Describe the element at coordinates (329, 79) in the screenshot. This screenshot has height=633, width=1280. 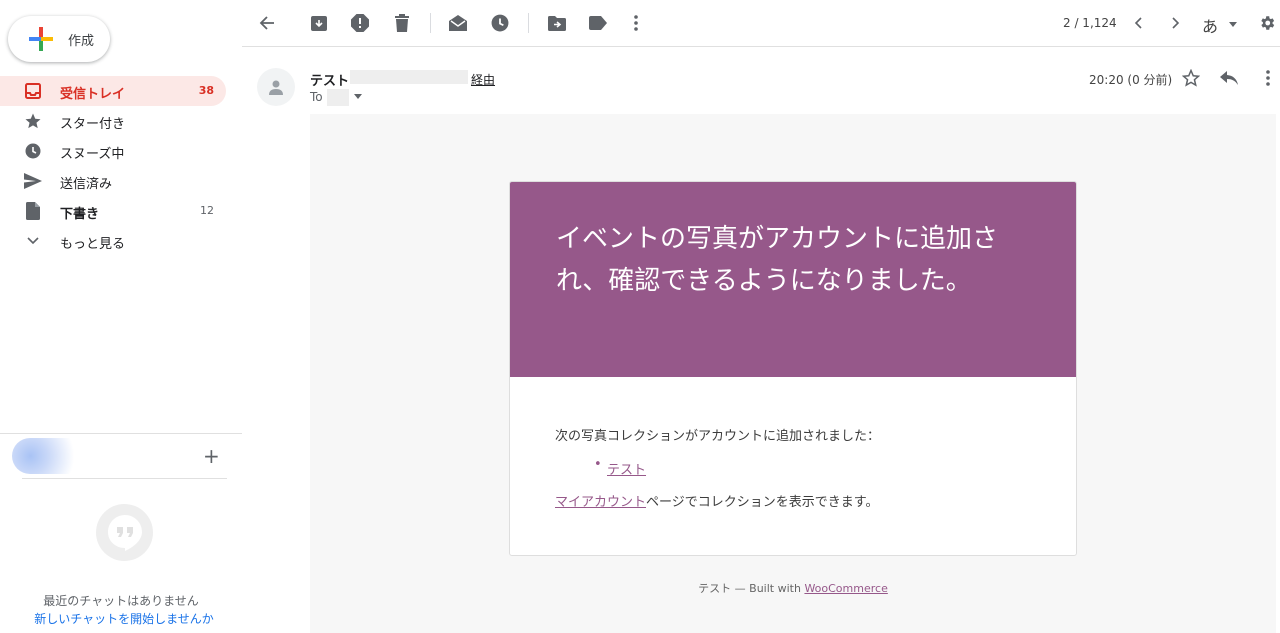
I see `sender-name: テスト` at that location.